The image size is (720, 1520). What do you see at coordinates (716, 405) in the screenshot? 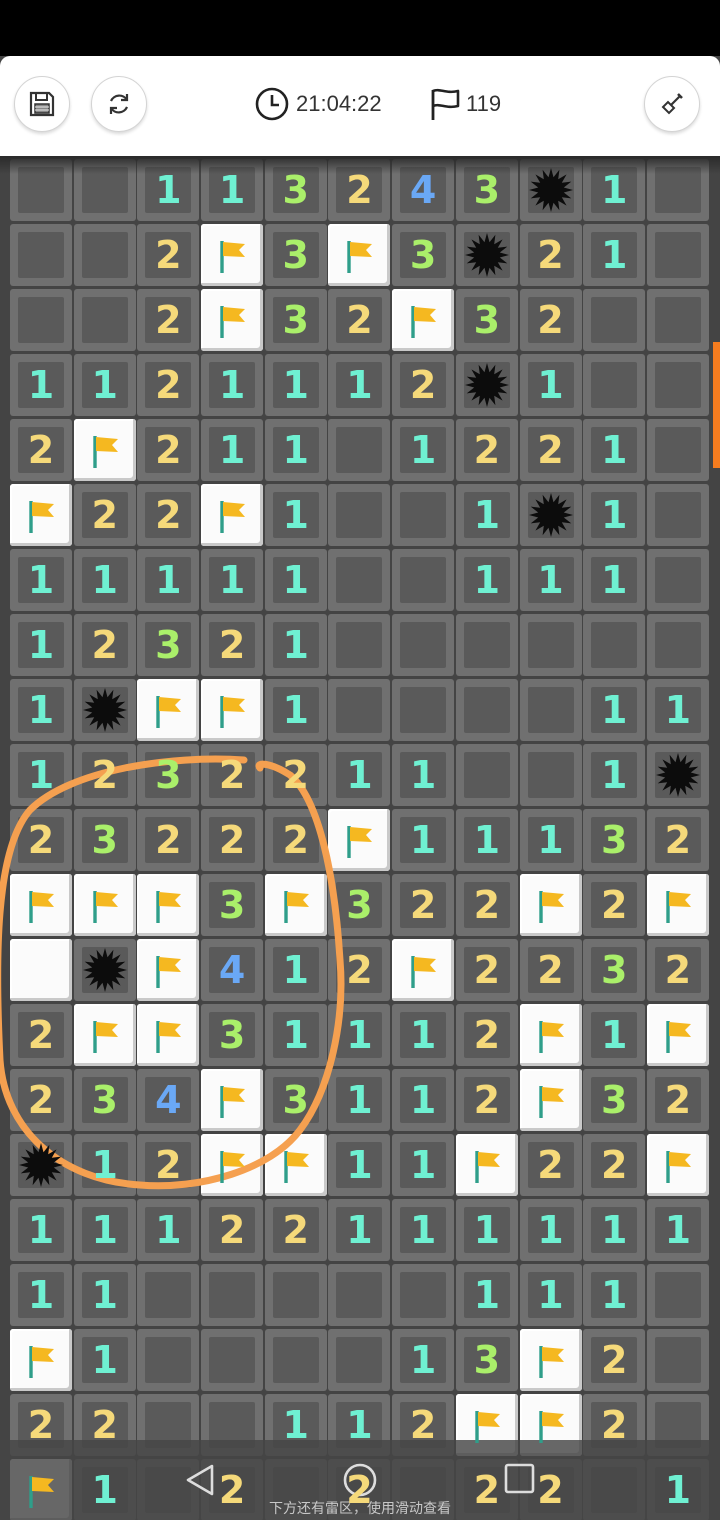
I see `scrollbar-thumb` at bounding box center [716, 405].